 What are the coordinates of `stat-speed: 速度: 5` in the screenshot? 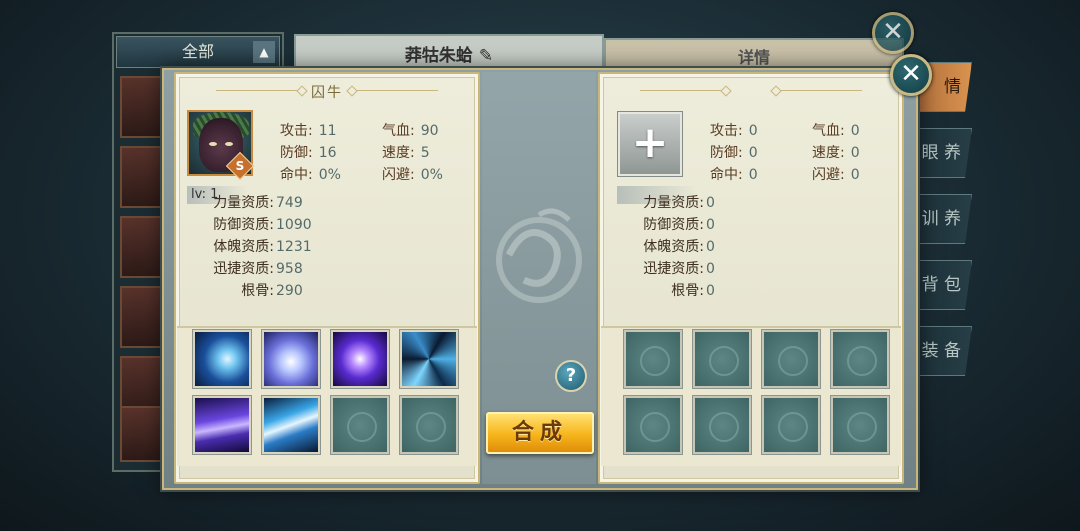 It's located at (406, 152).